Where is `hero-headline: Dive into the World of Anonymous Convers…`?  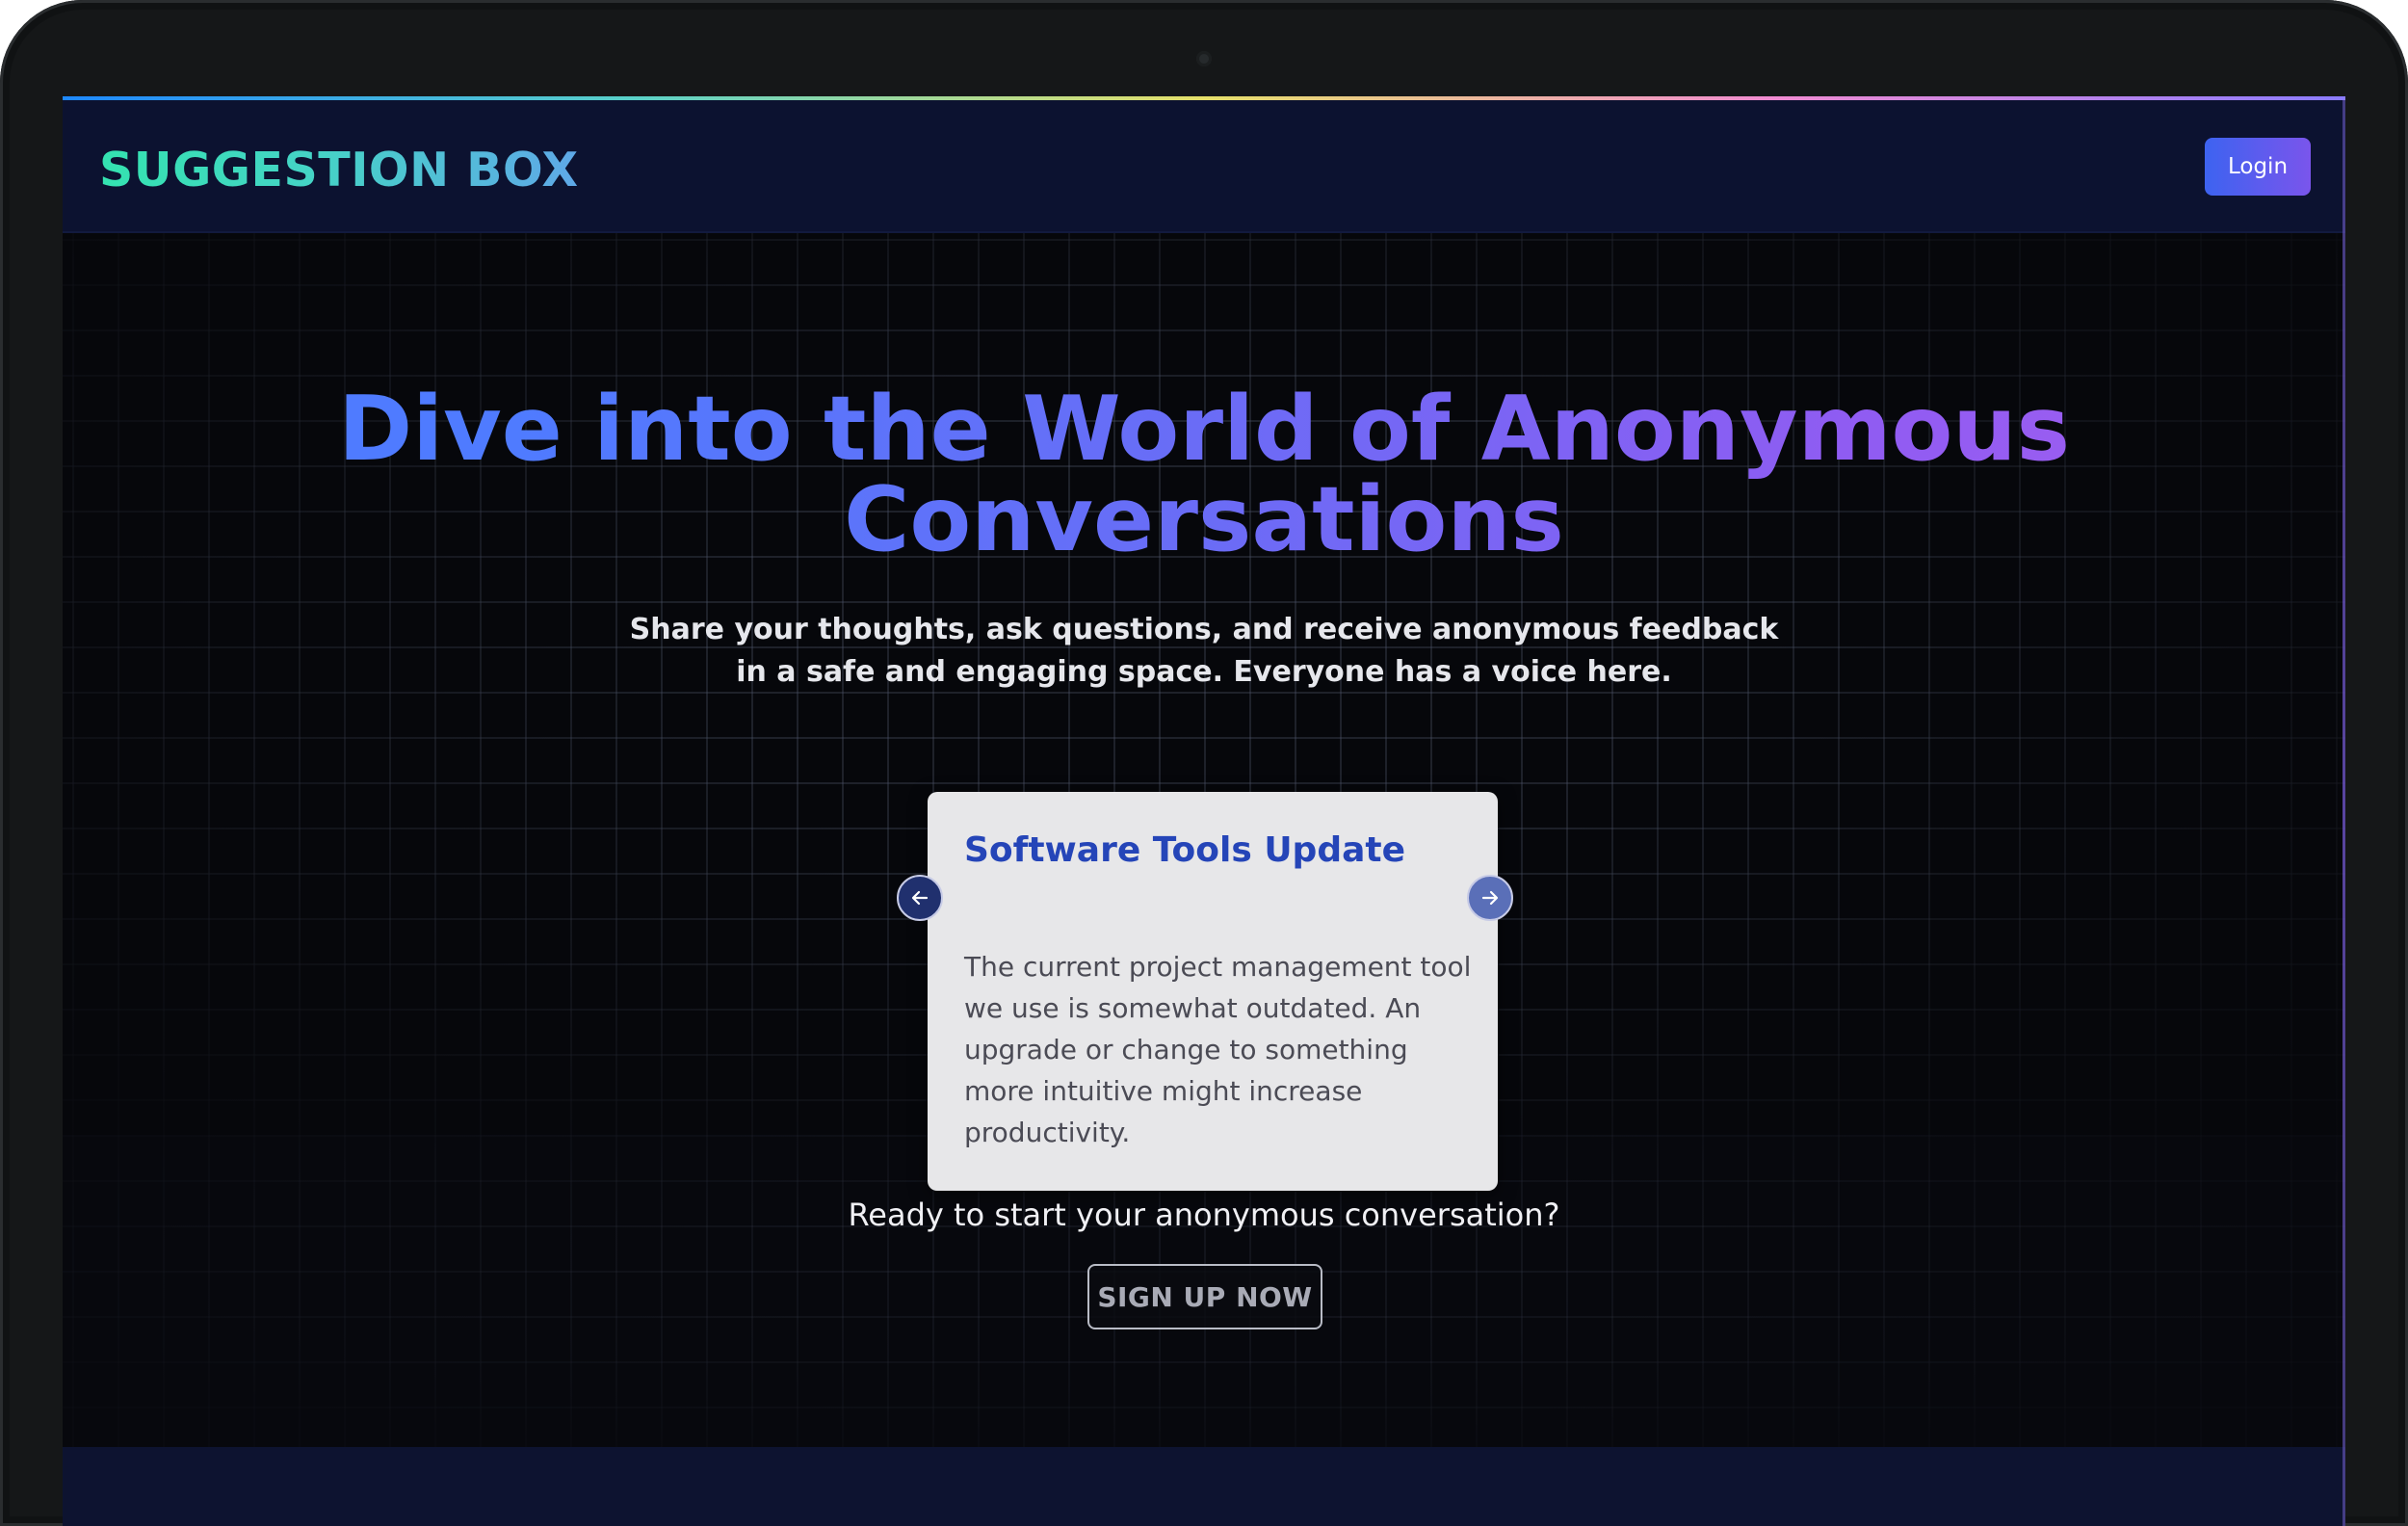 hero-headline: Dive into the World of Anonymous Convers… is located at coordinates (1204, 474).